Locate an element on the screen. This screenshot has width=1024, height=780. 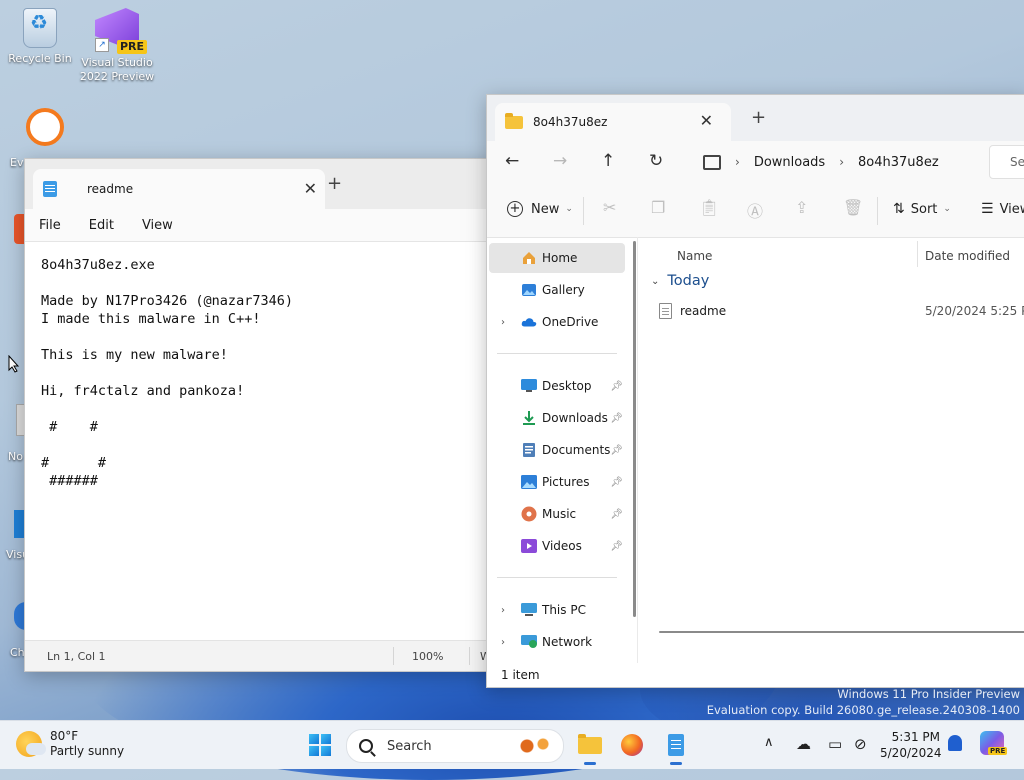
notification-bell-icon is located at coordinates (955, 743).